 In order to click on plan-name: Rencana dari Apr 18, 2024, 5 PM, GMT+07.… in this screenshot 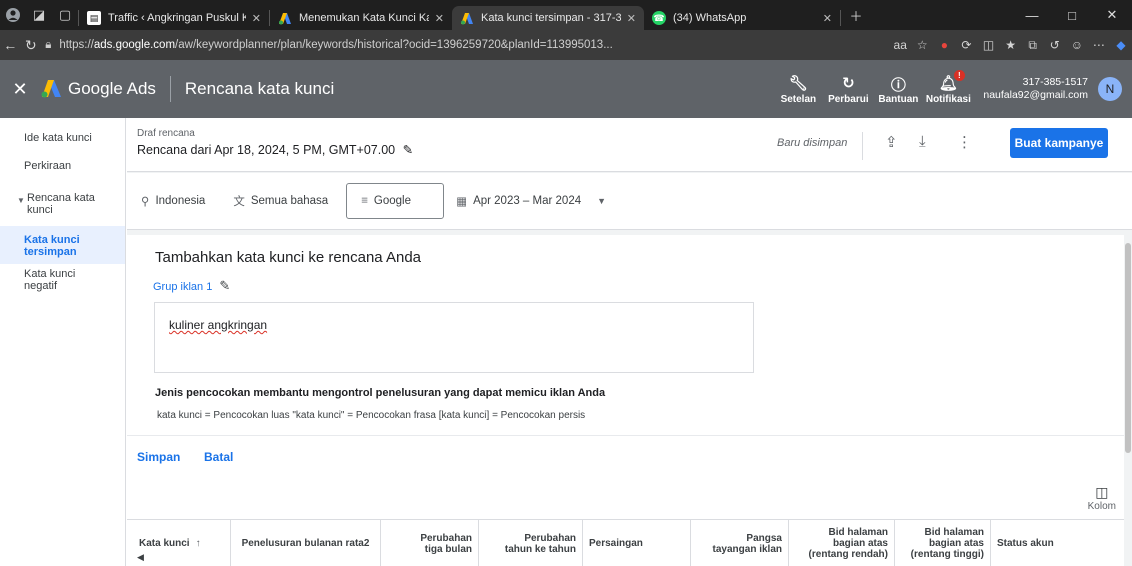, I will do `click(275, 149)`.